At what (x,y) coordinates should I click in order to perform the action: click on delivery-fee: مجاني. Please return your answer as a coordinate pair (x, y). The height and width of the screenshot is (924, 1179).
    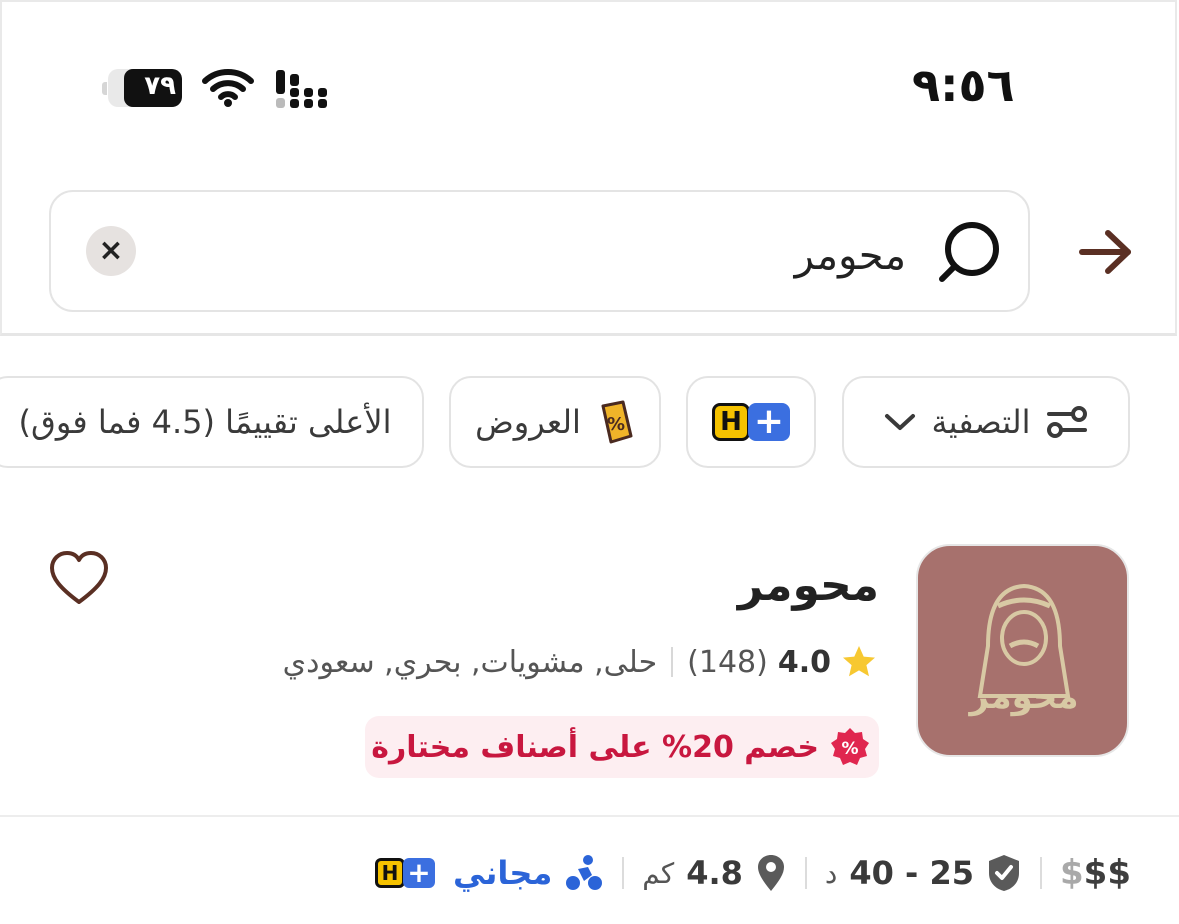
    Looking at the image, I should click on (502, 873).